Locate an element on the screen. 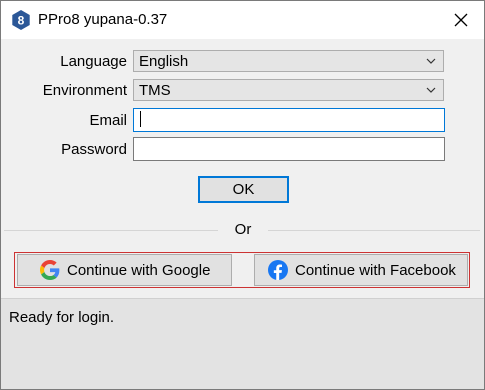 This screenshot has height=390, width=485. password-field is located at coordinates (289, 149).